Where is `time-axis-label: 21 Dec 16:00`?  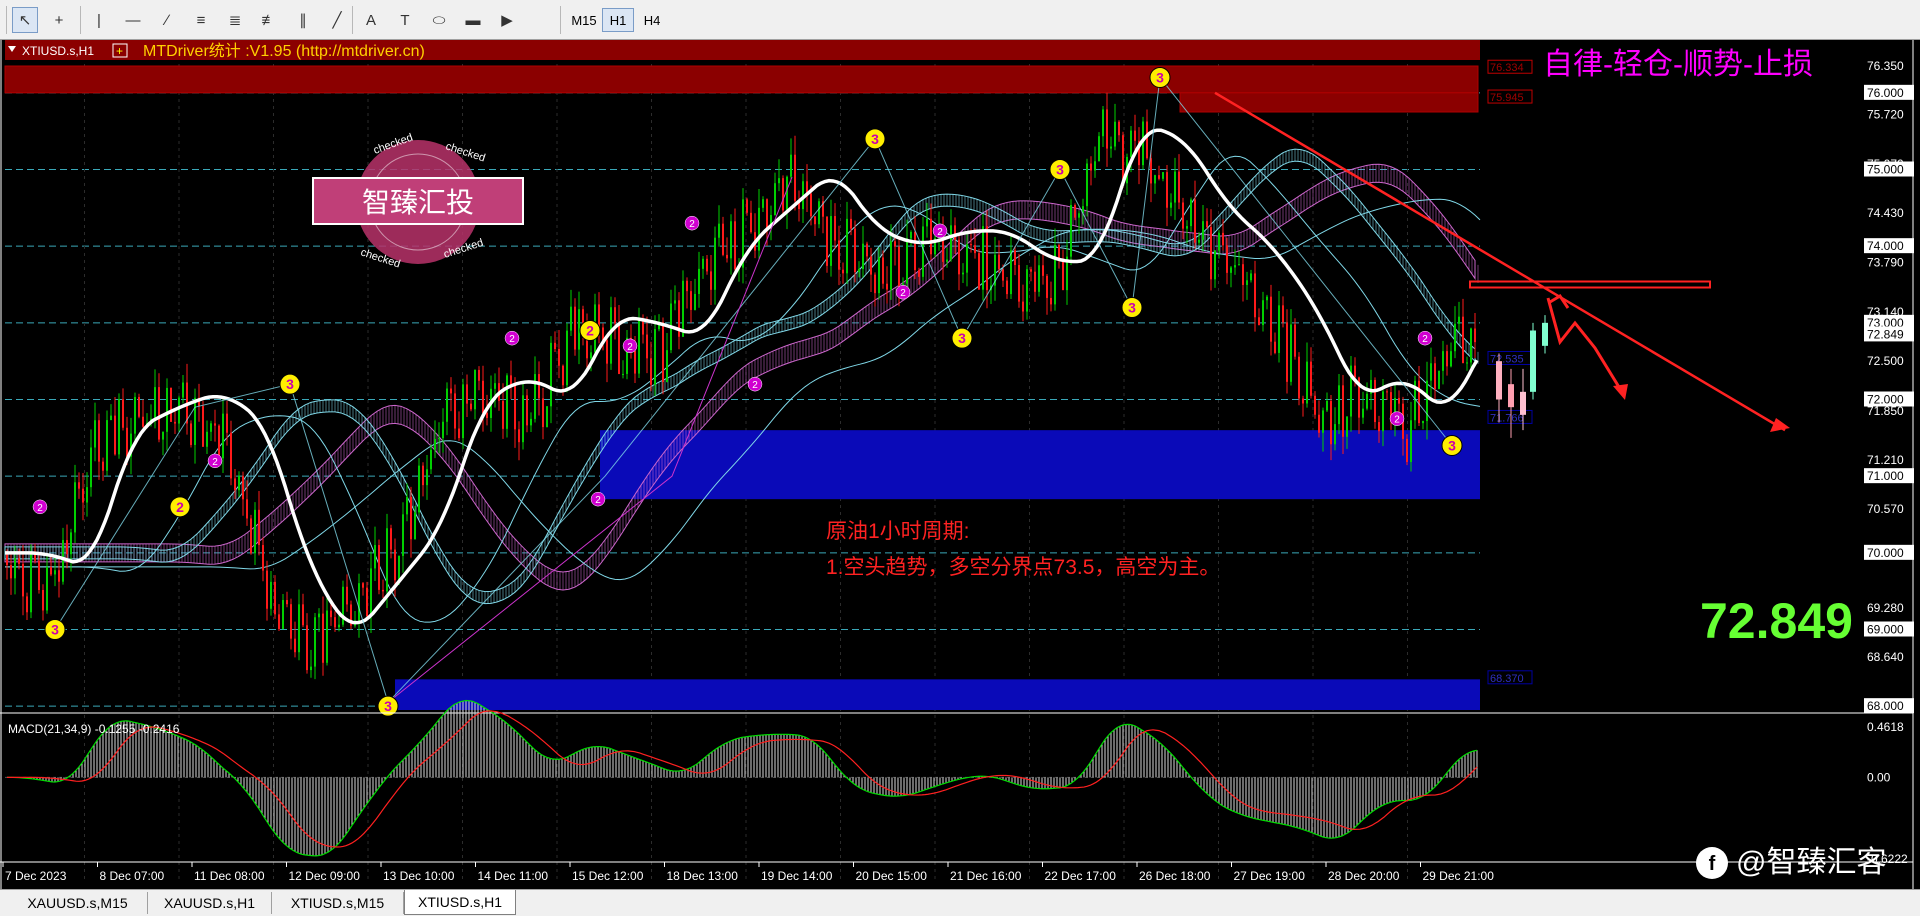
time-axis-label: 21 Dec 16:00 is located at coordinates (986, 876).